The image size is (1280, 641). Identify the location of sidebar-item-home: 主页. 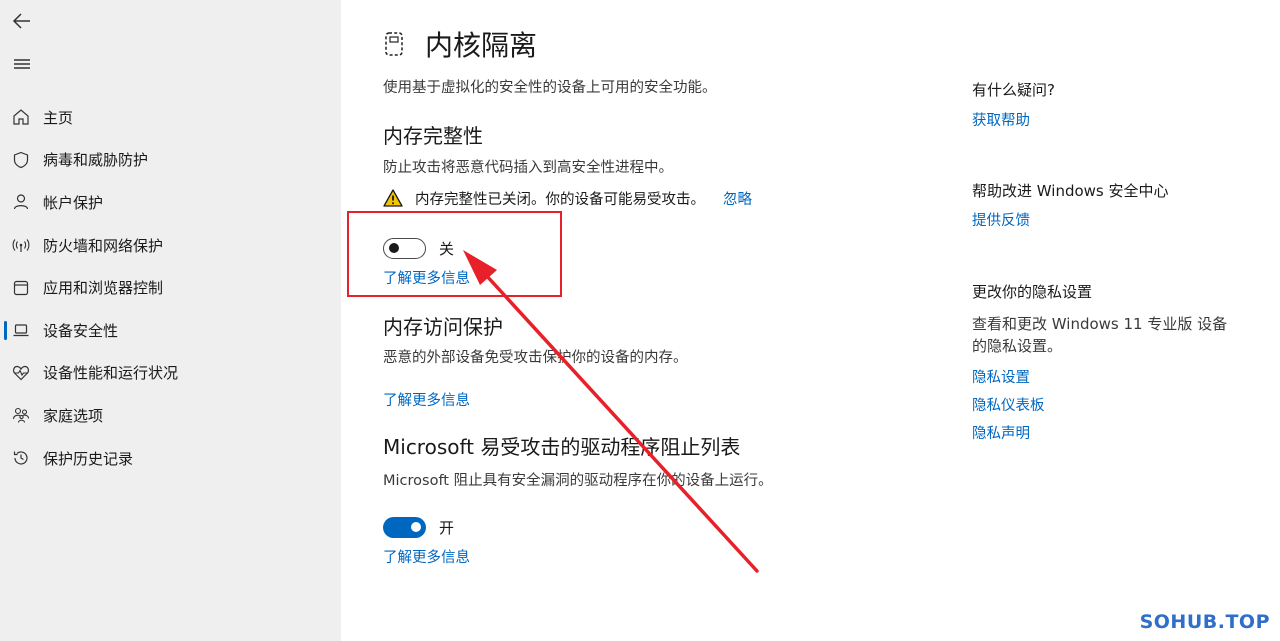
(170, 117).